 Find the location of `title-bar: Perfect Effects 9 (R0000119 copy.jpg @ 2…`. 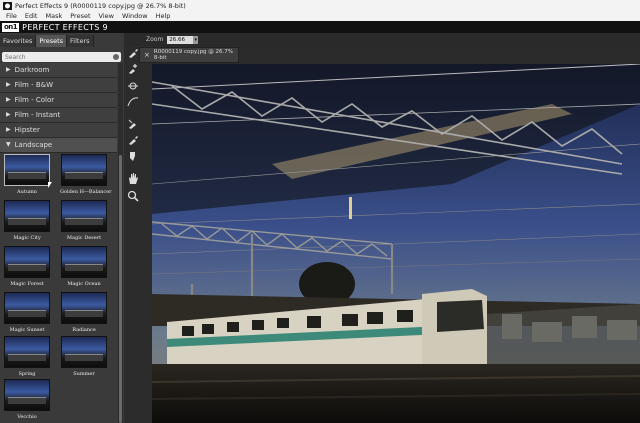

title-bar: Perfect Effects 9 (R0000119 copy.jpg @ 2… is located at coordinates (320, 5).